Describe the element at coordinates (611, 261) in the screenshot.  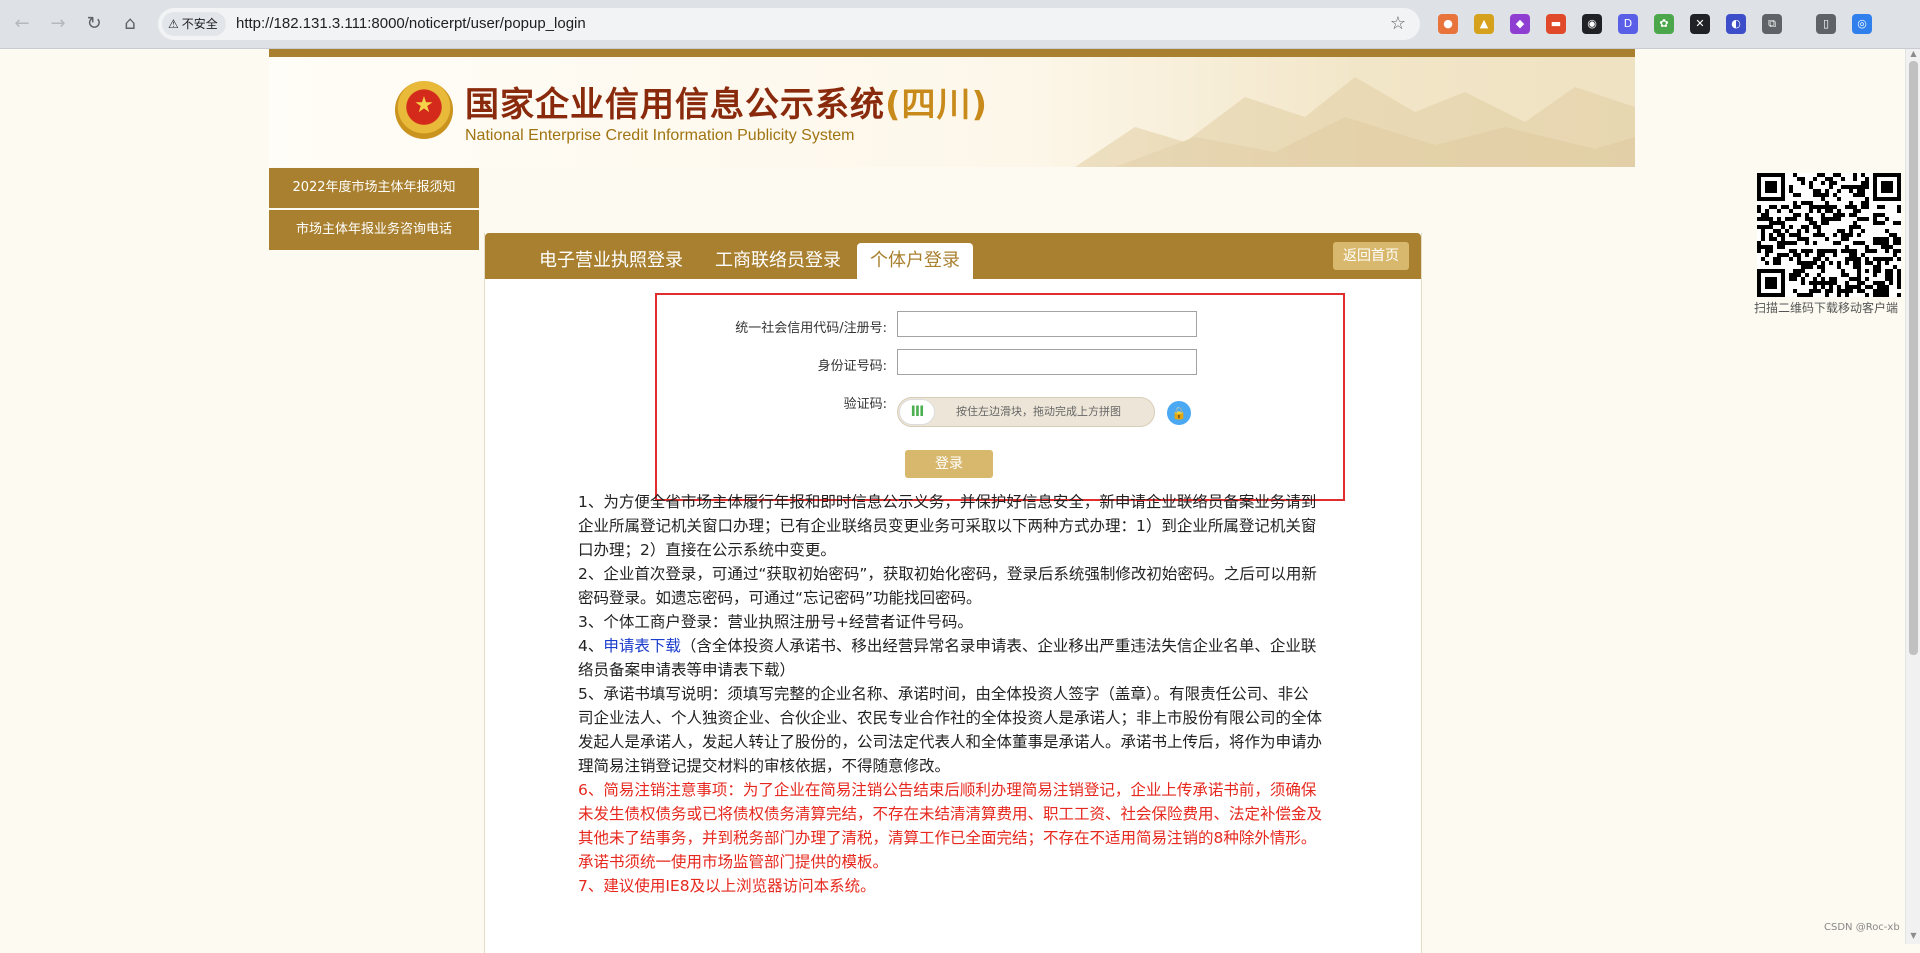
I see `tab-e-license-login: 电子营业执照登录` at that location.